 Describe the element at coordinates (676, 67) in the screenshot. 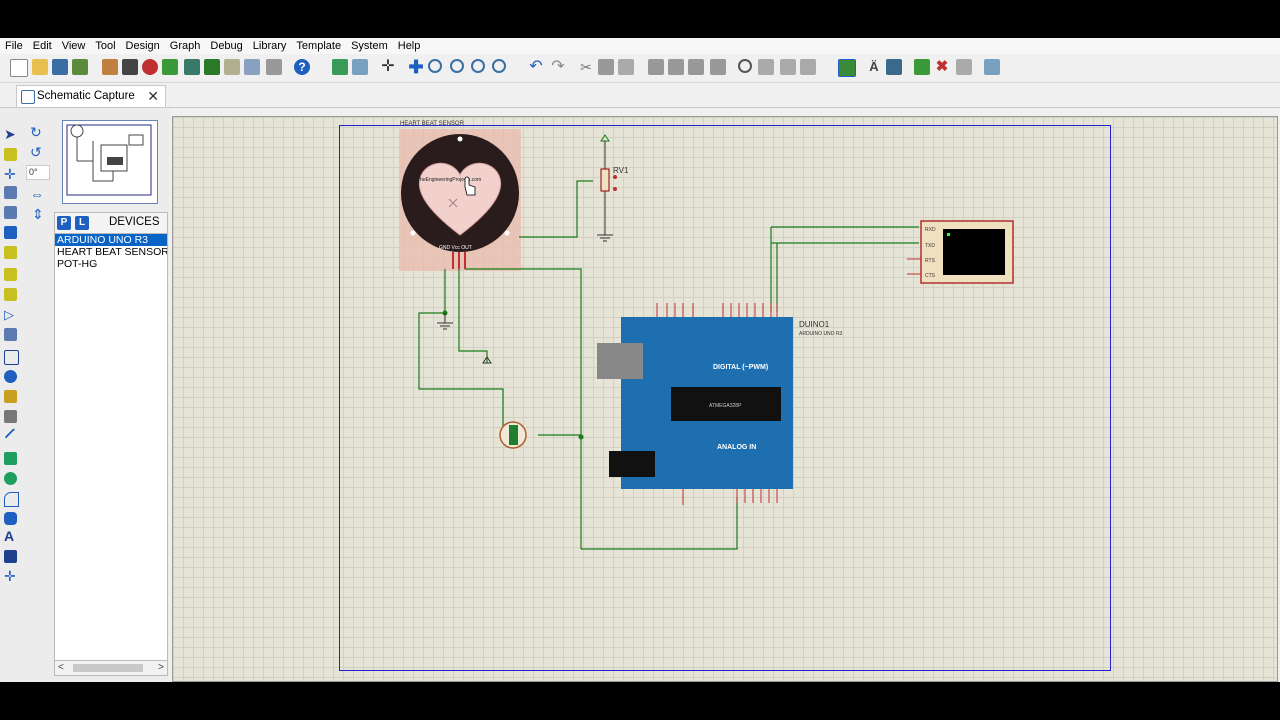

I see `block-move-icon` at that location.